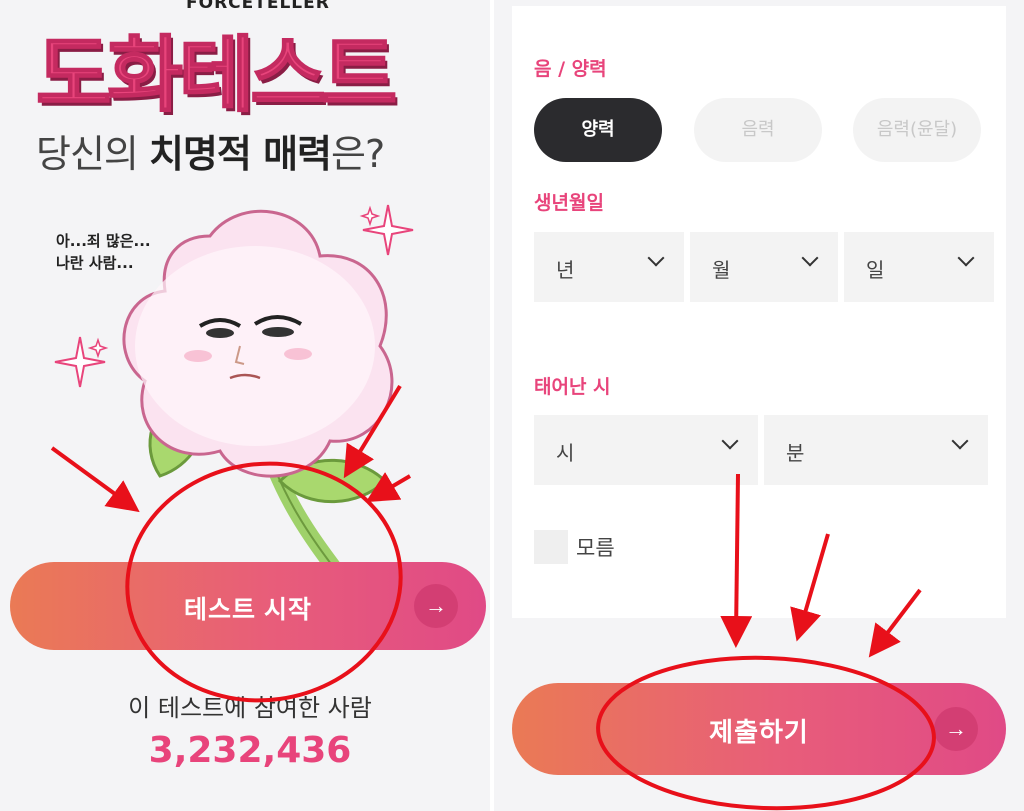  What do you see at coordinates (759, 732) in the screenshot?
I see `submit-label: 제출하기` at bounding box center [759, 732].